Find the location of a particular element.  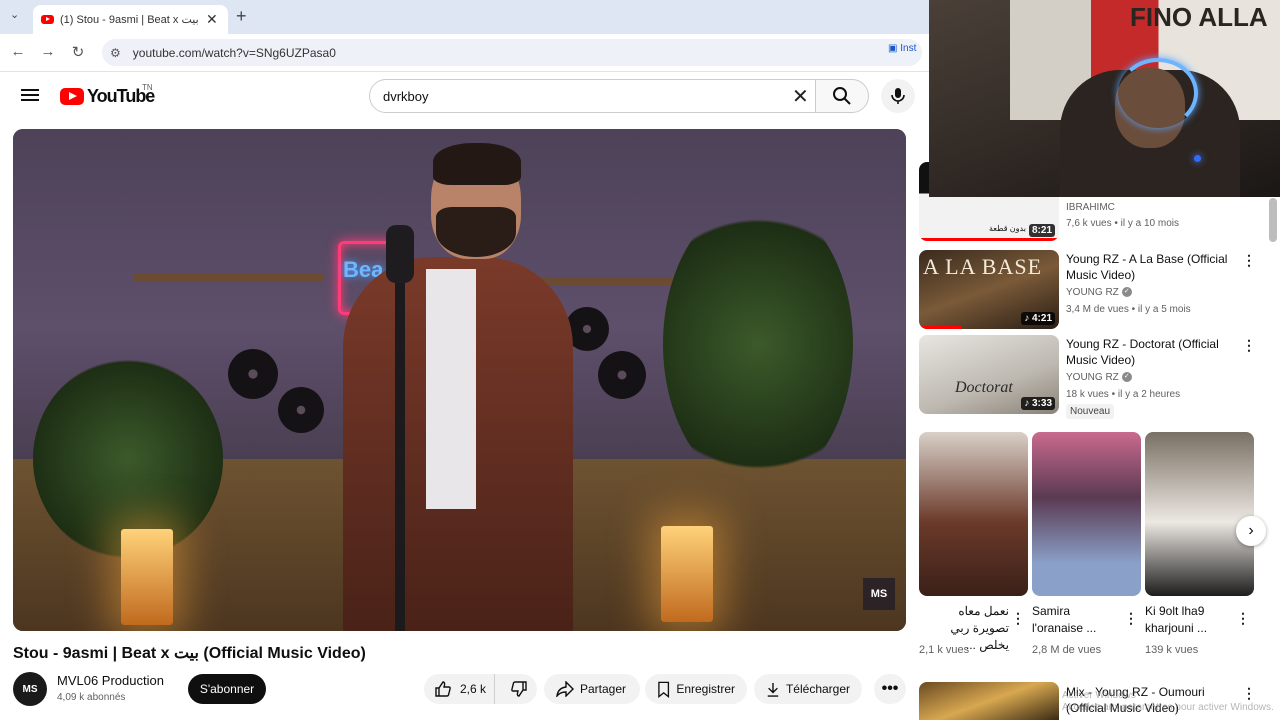

channel-name: MVL06 Production is located at coordinates (110, 680).